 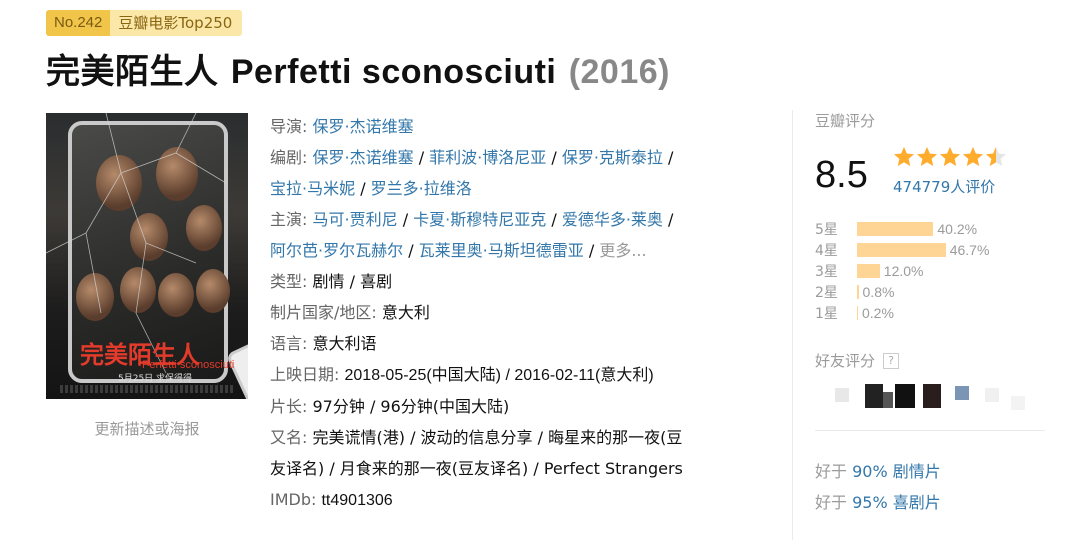 What do you see at coordinates (487, 157) in the screenshot?
I see `writer-link: 菲利波·博洛尼亚` at bounding box center [487, 157].